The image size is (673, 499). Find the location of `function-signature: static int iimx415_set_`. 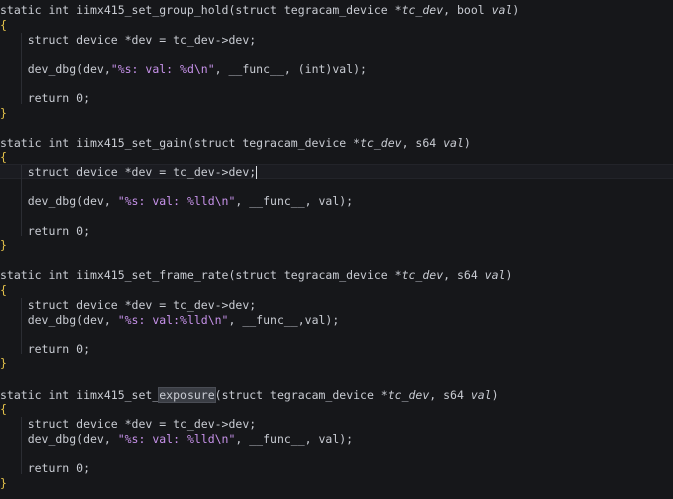

function-signature: static int iimx415_set_ is located at coordinates (80, 395).